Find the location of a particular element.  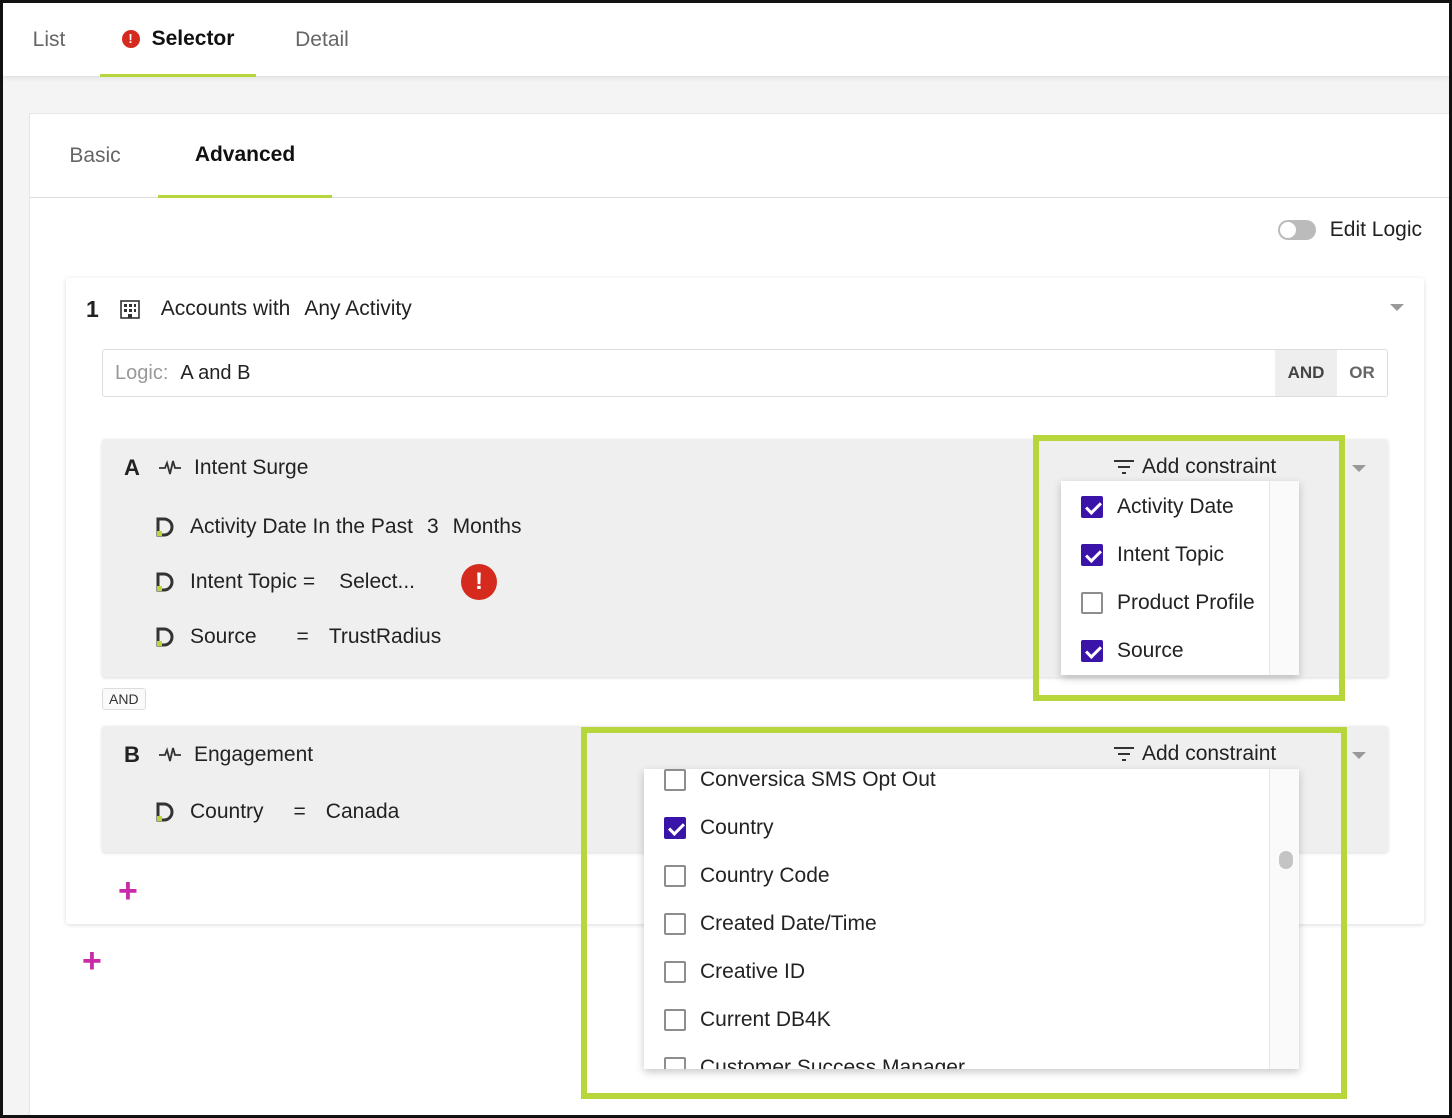

constraint-value: Months is located at coordinates (487, 527).